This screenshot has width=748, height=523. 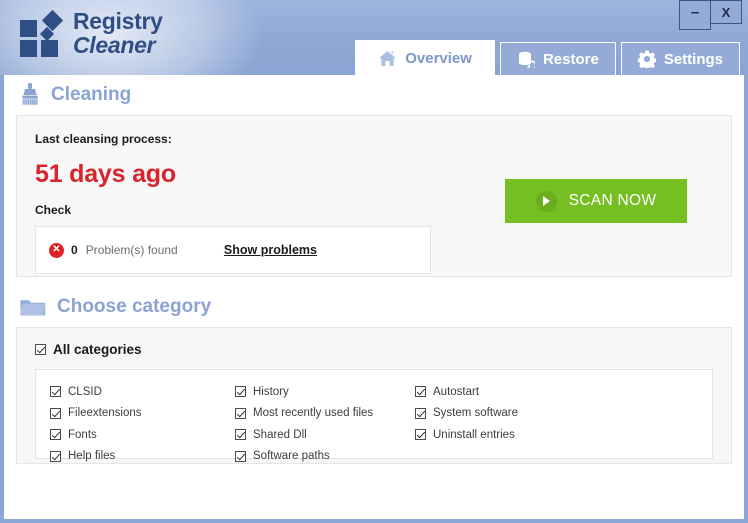 I want to click on category-label: Most recently used files, so click(x=313, y=413).